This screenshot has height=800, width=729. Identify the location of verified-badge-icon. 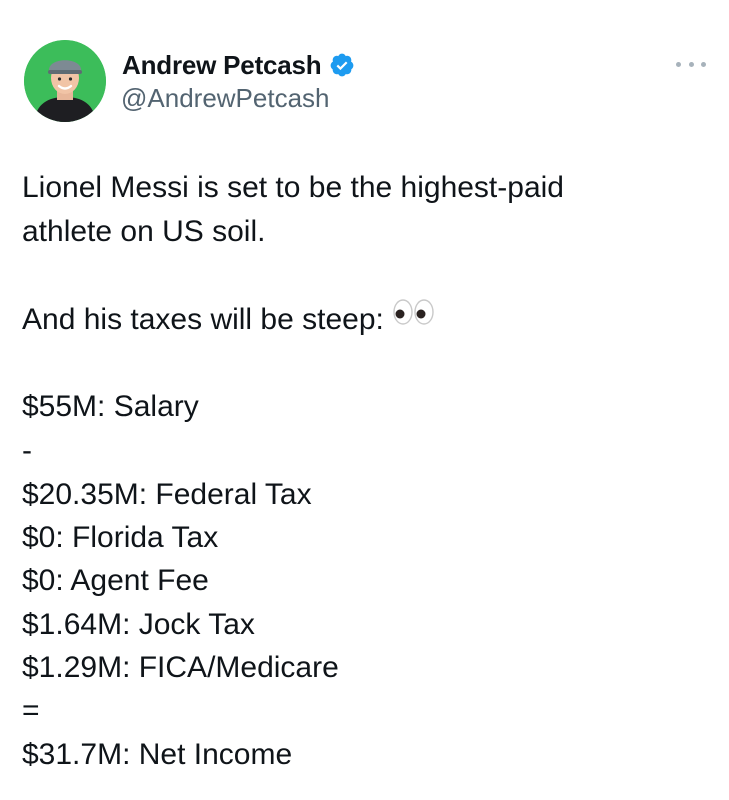
(342, 65).